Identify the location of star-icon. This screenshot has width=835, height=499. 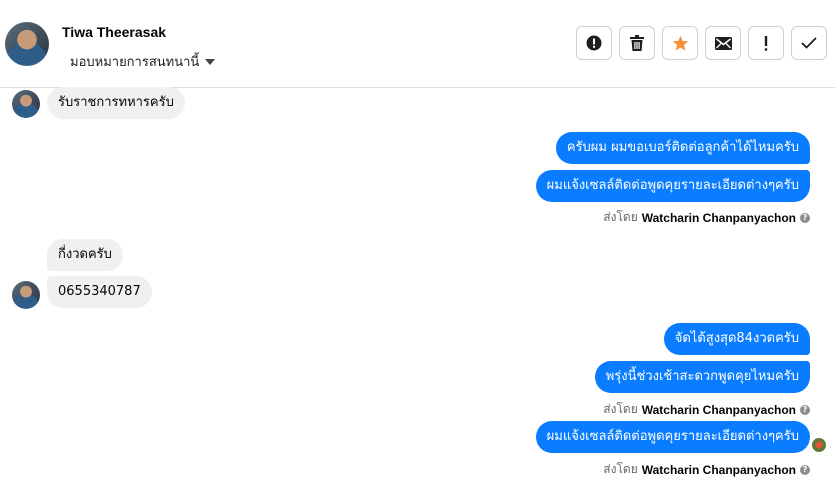
(680, 43).